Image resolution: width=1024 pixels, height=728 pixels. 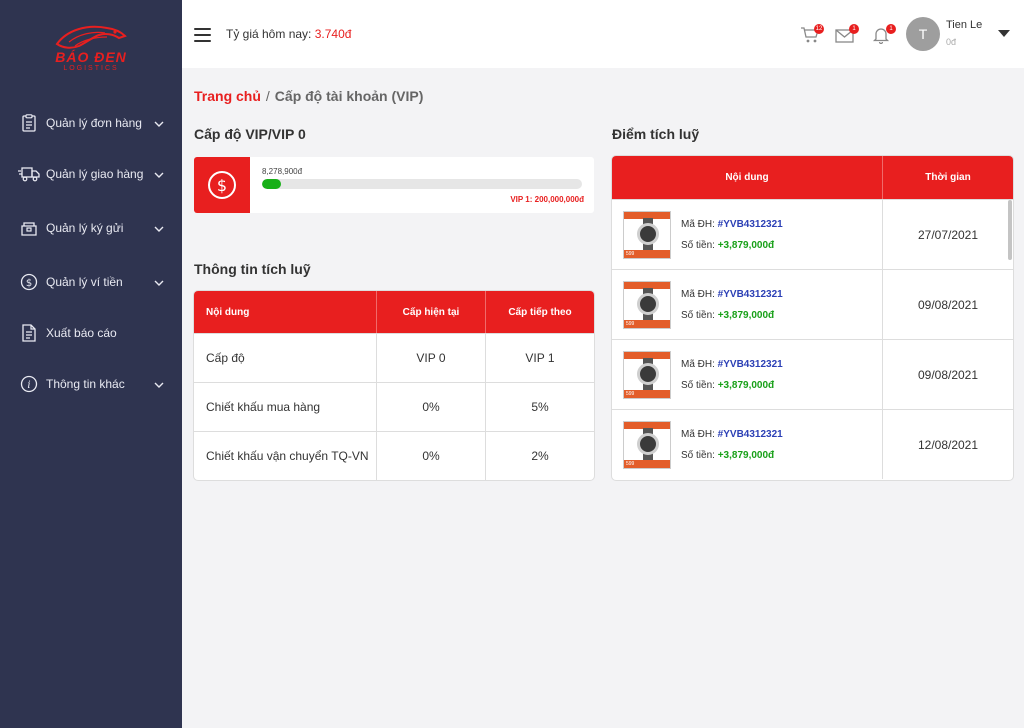 I want to click on table-cell: Chiết khấu mua hàng, so click(x=263, y=407).